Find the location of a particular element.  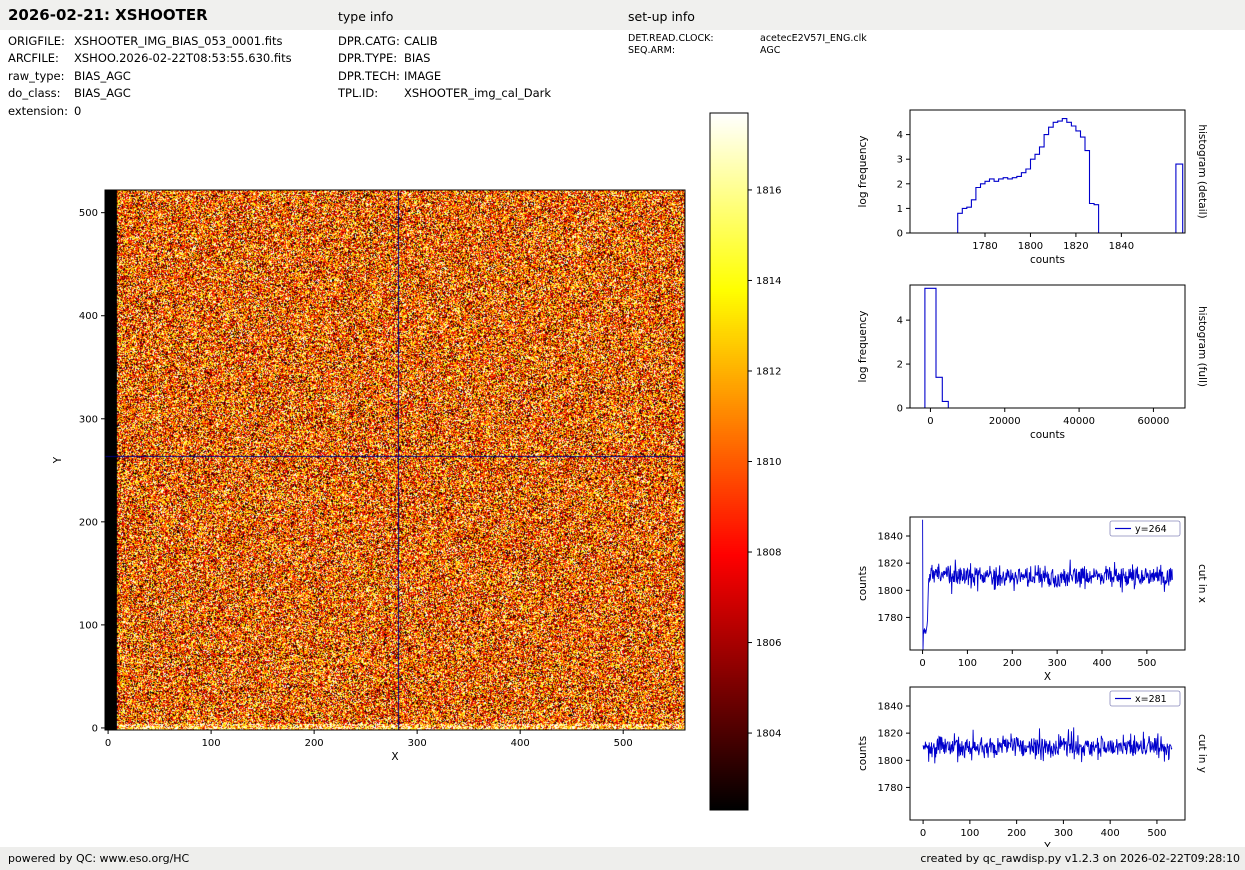

svg-text: histogram (detail) is located at coordinates (1202, 171).